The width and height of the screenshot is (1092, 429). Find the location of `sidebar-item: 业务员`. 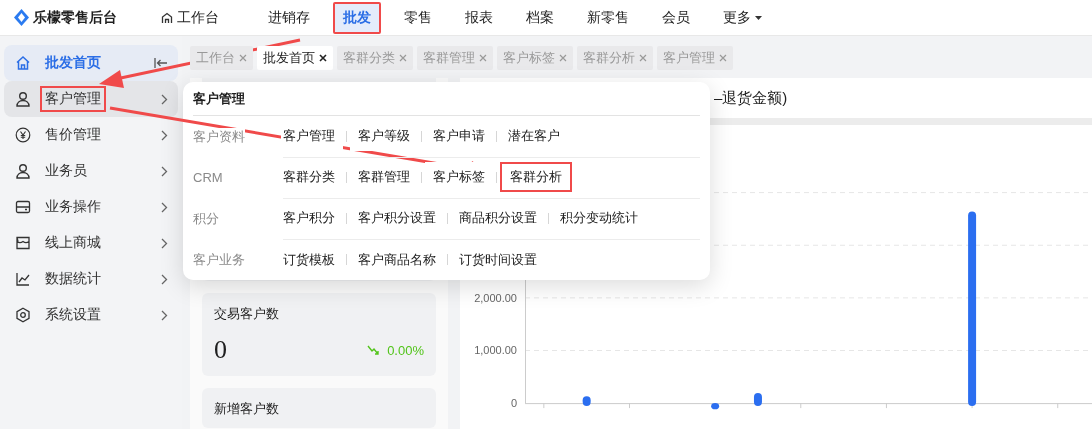

sidebar-item: 业务员 is located at coordinates (91, 171).